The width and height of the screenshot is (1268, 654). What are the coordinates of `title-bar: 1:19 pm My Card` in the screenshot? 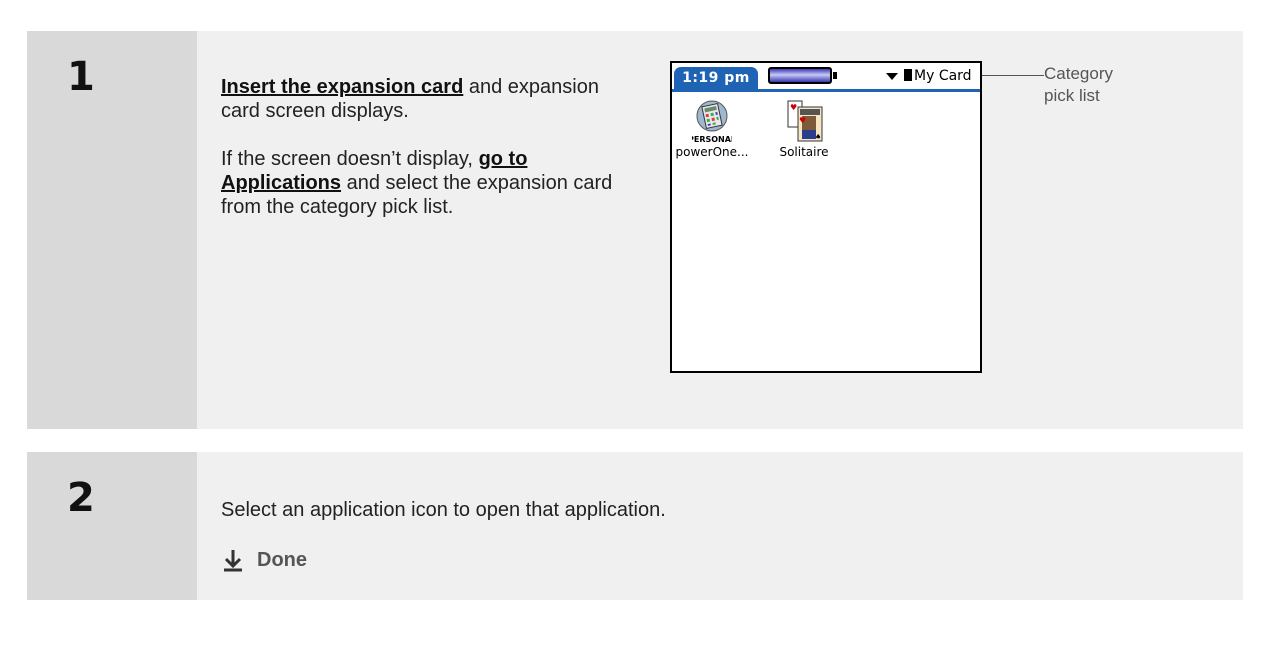 It's located at (826, 76).